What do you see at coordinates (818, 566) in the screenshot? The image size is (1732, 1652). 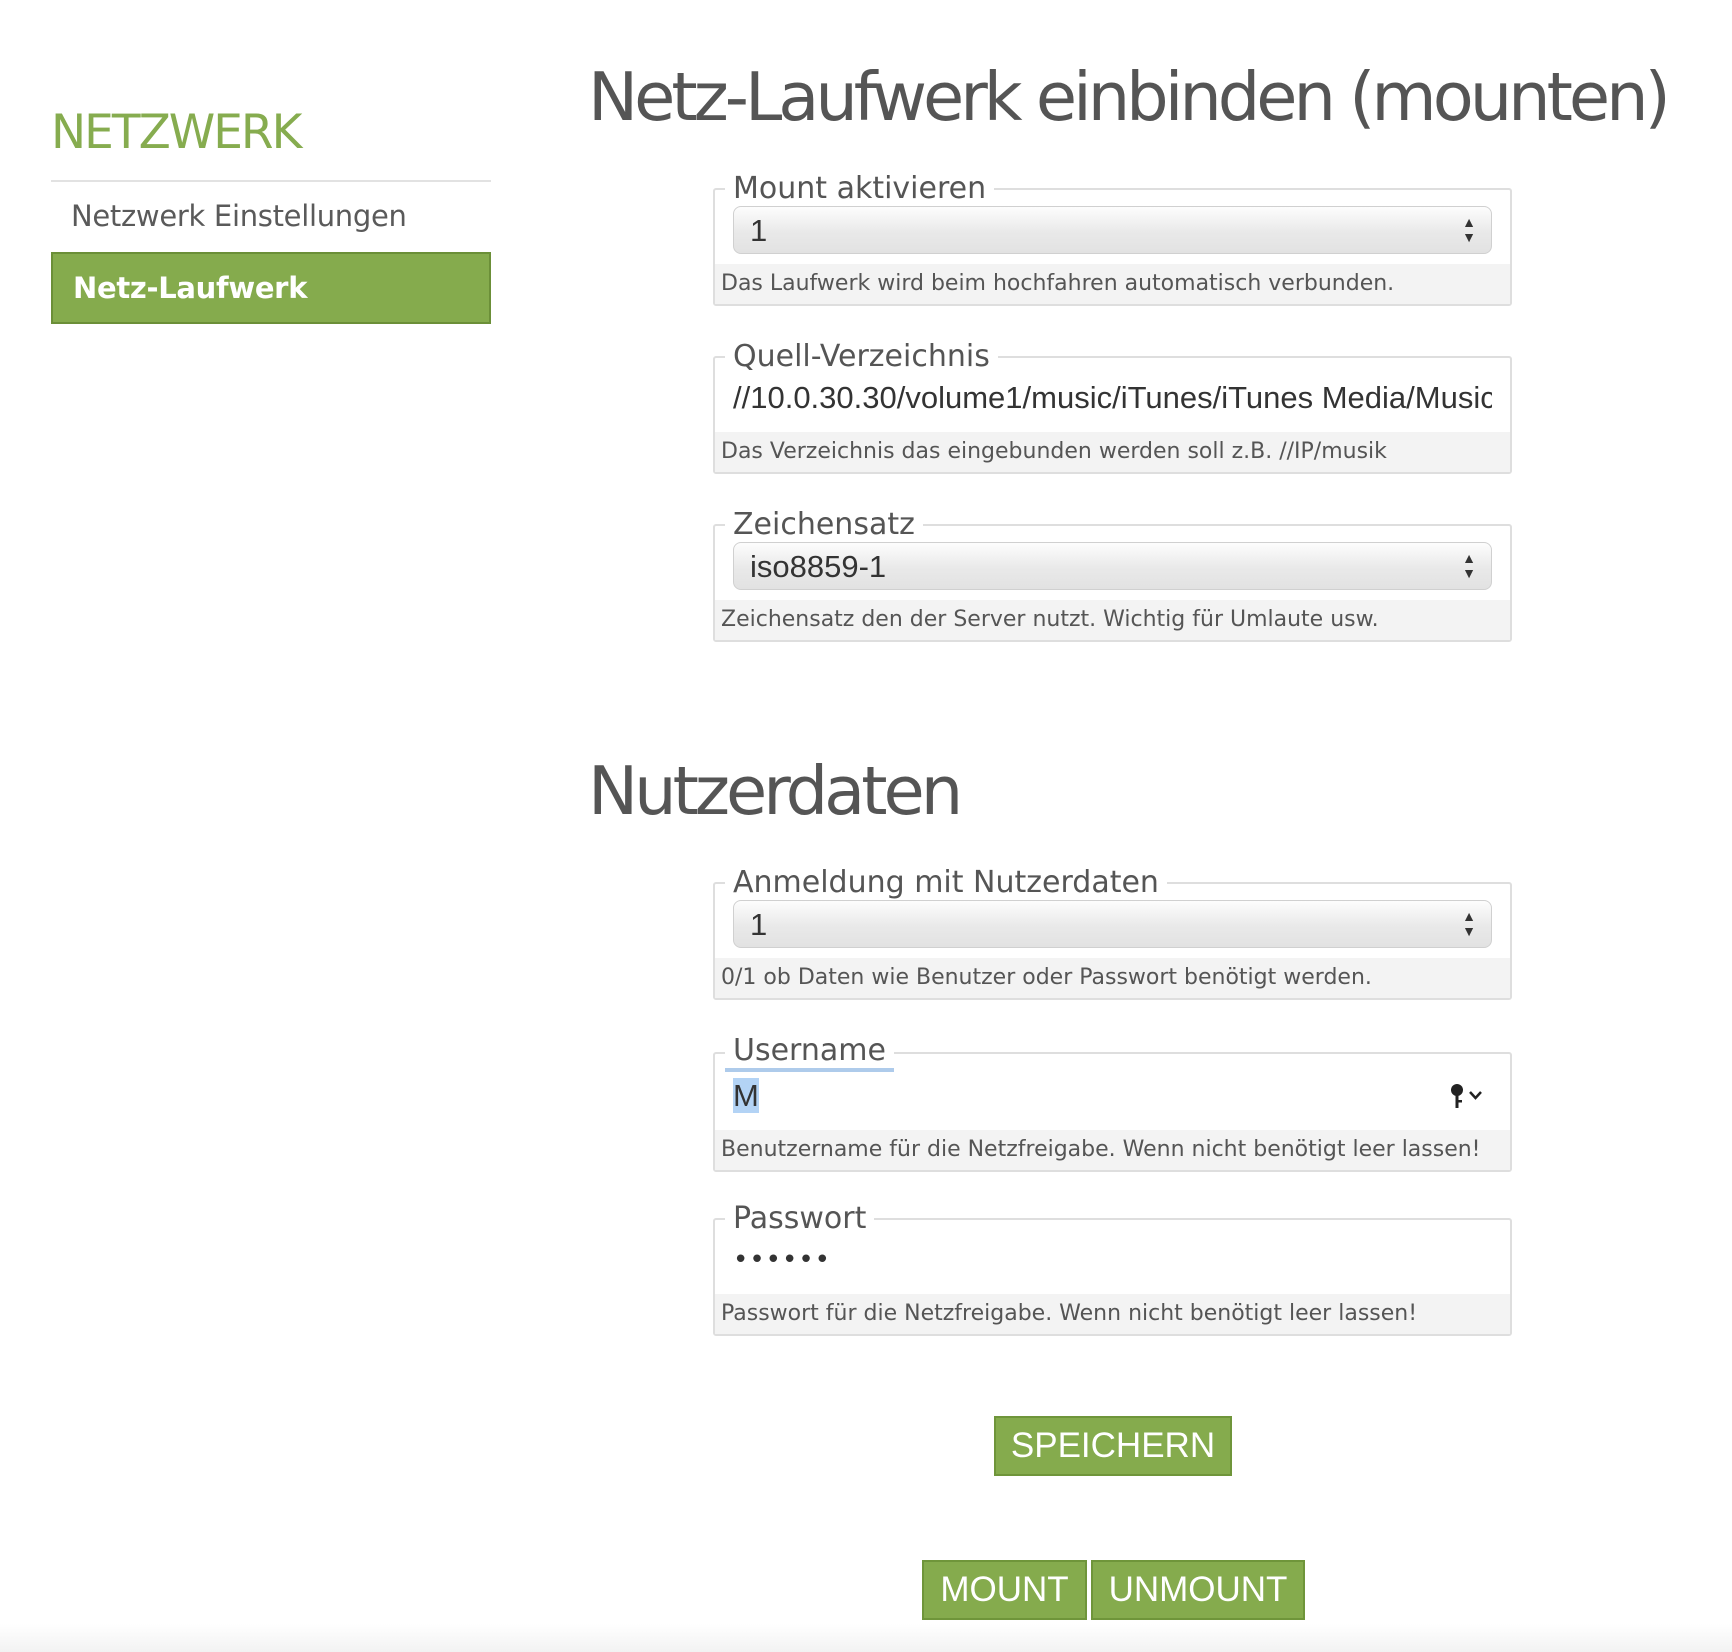 I see `charset-value: iso8859-1` at bounding box center [818, 566].